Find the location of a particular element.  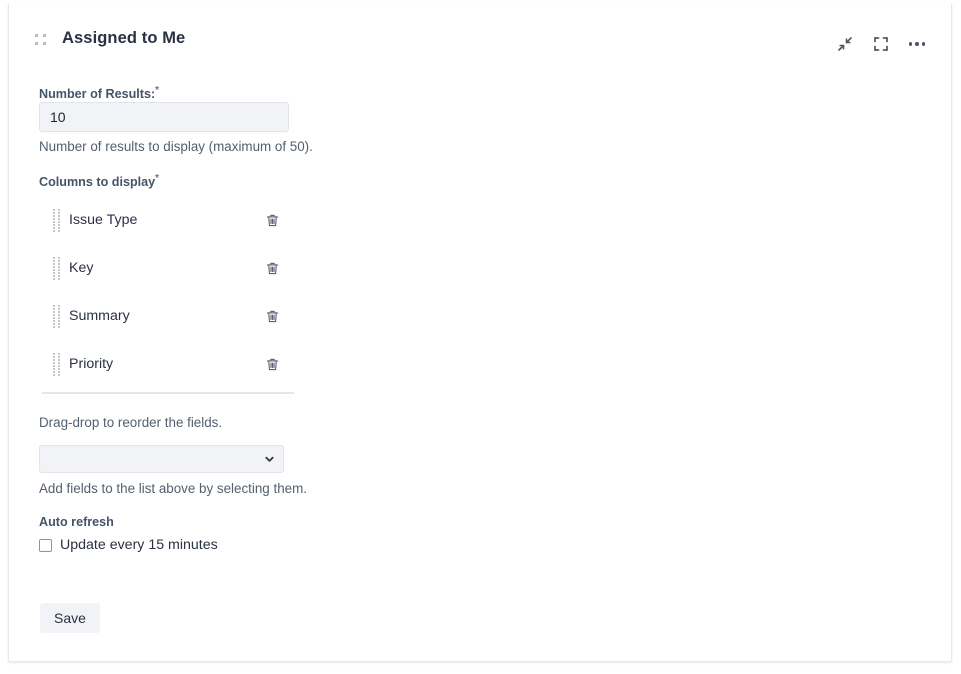

collapse-icon is located at coordinates (845, 44).